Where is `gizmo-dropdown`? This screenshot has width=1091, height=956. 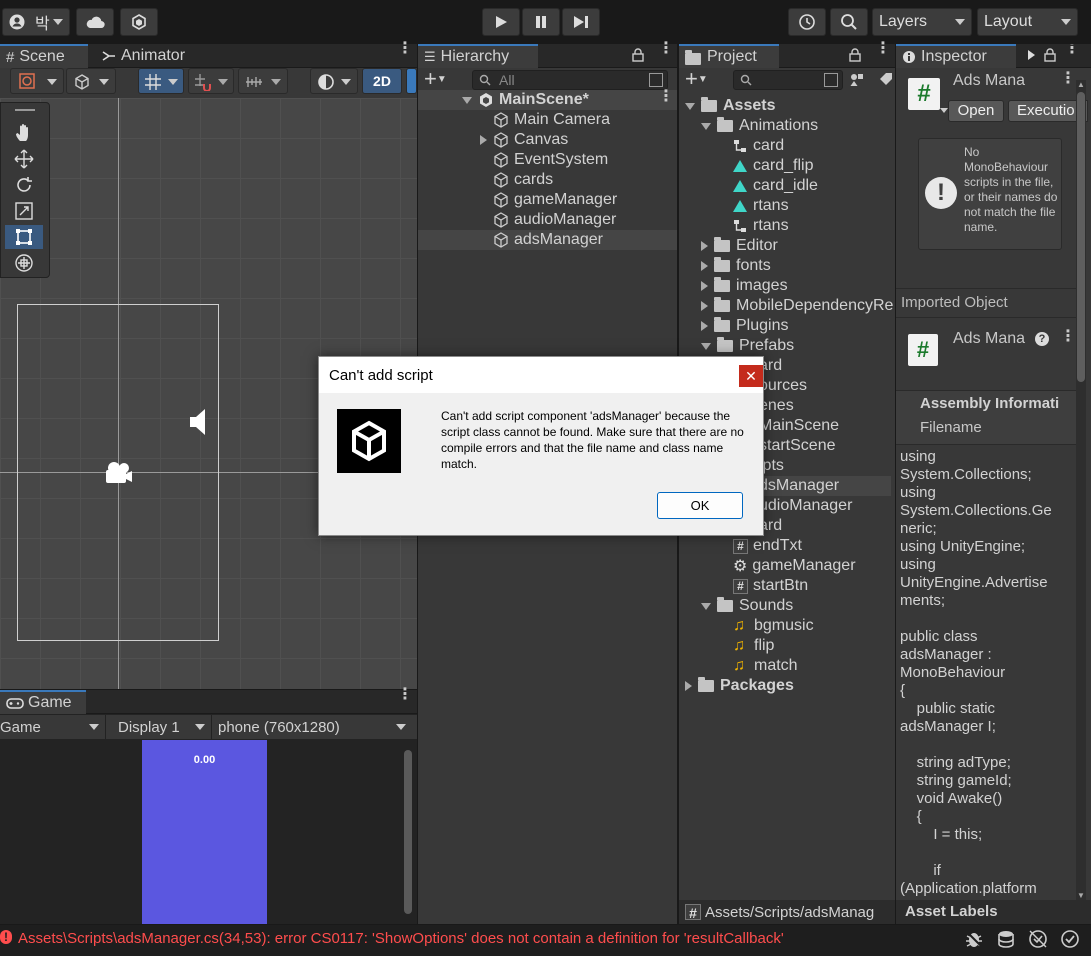
gizmo-dropdown is located at coordinates (91, 81).